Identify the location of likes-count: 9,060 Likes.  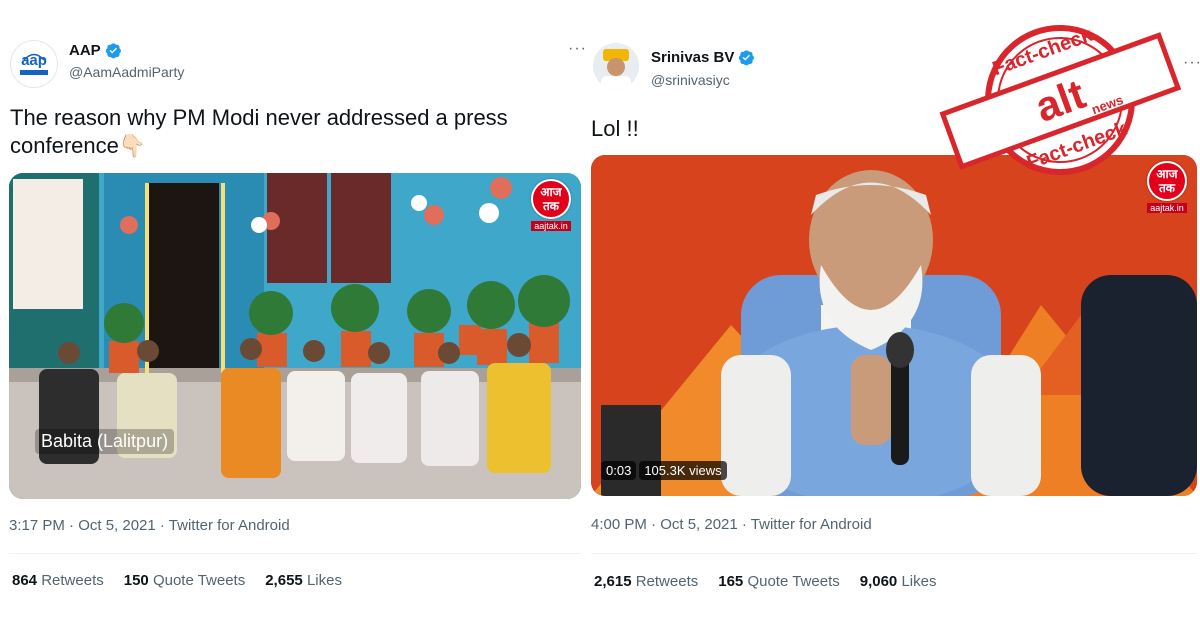
(898, 581).